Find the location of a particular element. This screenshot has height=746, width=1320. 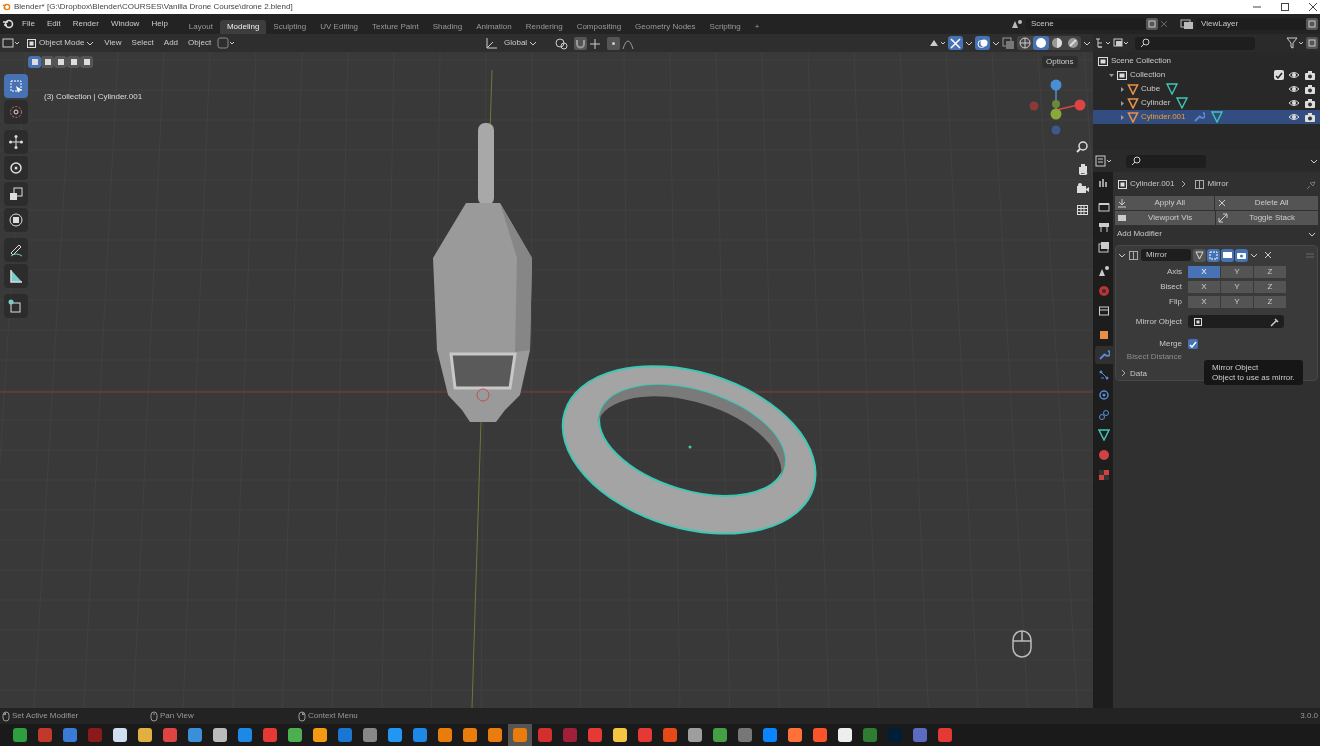

field-label: Merge is located at coordinates (1170, 344).